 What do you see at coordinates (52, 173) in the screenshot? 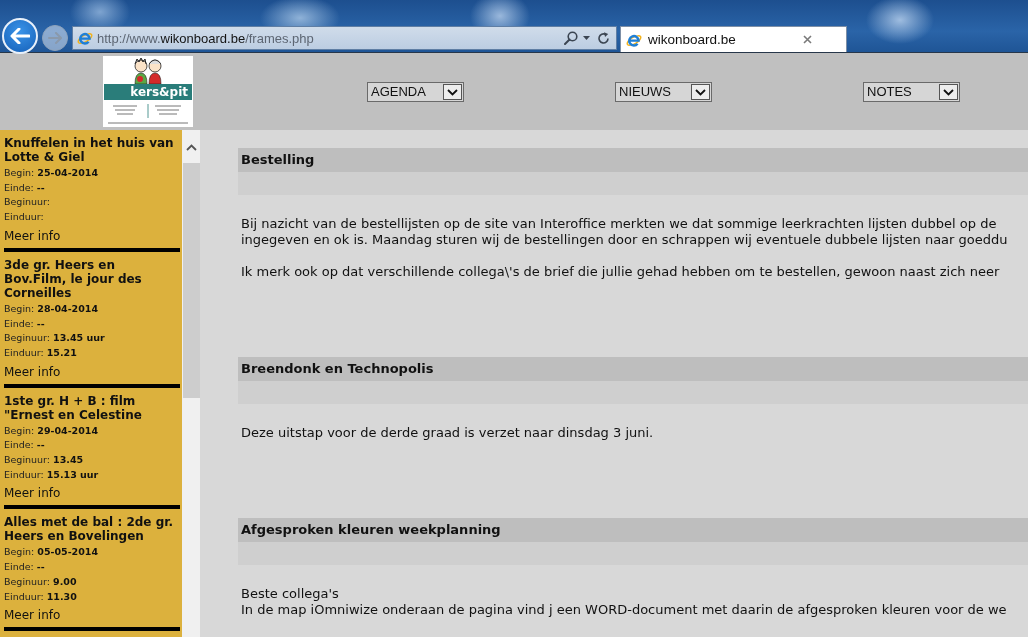
I see `event-detail: Begin: 25-04-2014` at bounding box center [52, 173].